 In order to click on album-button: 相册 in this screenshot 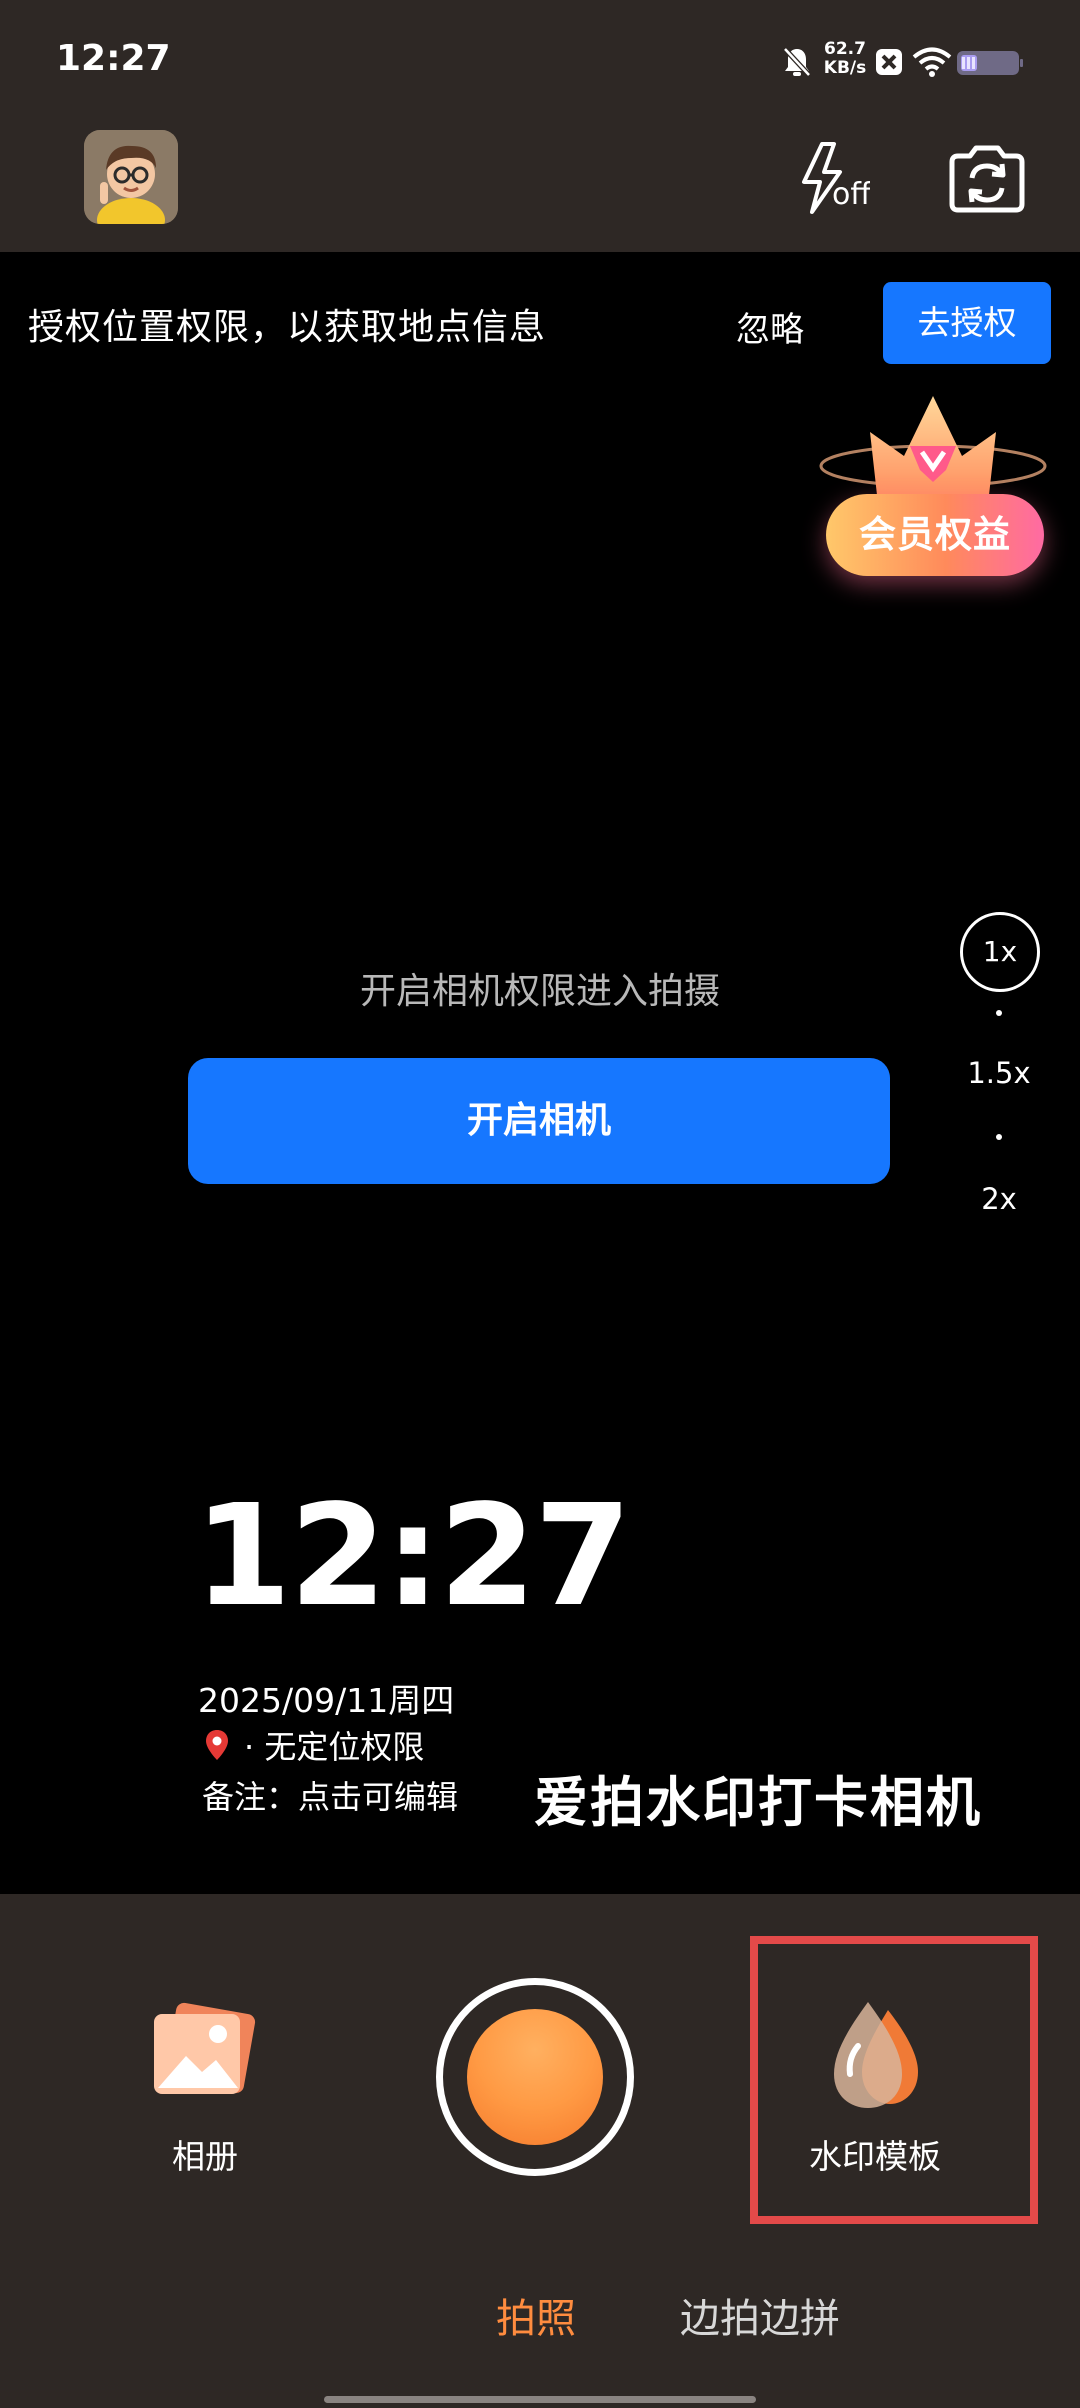, I will do `click(205, 2088)`.